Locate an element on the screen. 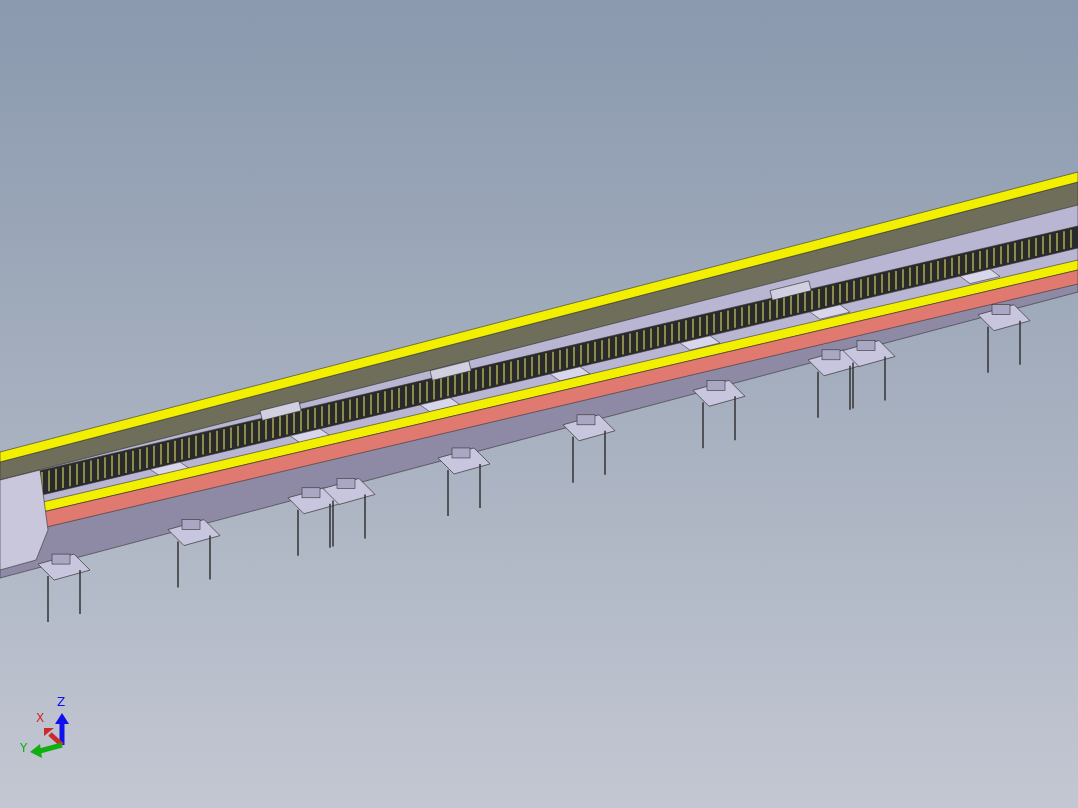 This screenshot has height=808, width=1078. axis-label: Z is located at coordinates (61, 702).